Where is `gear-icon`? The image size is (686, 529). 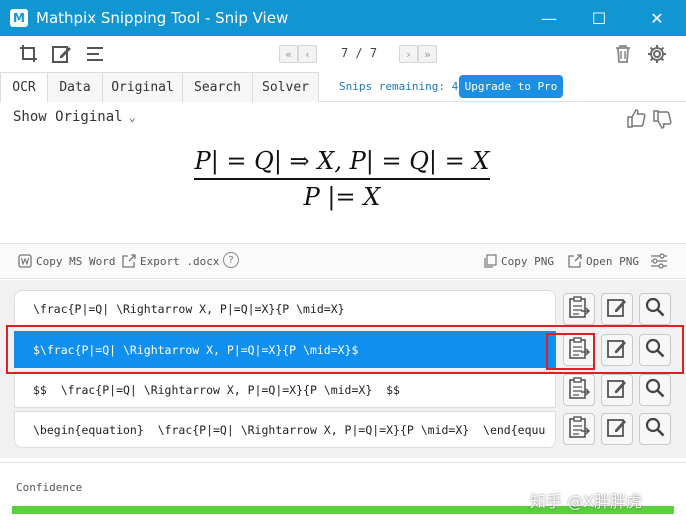
gear-icon is located at coordinates (657, 54).